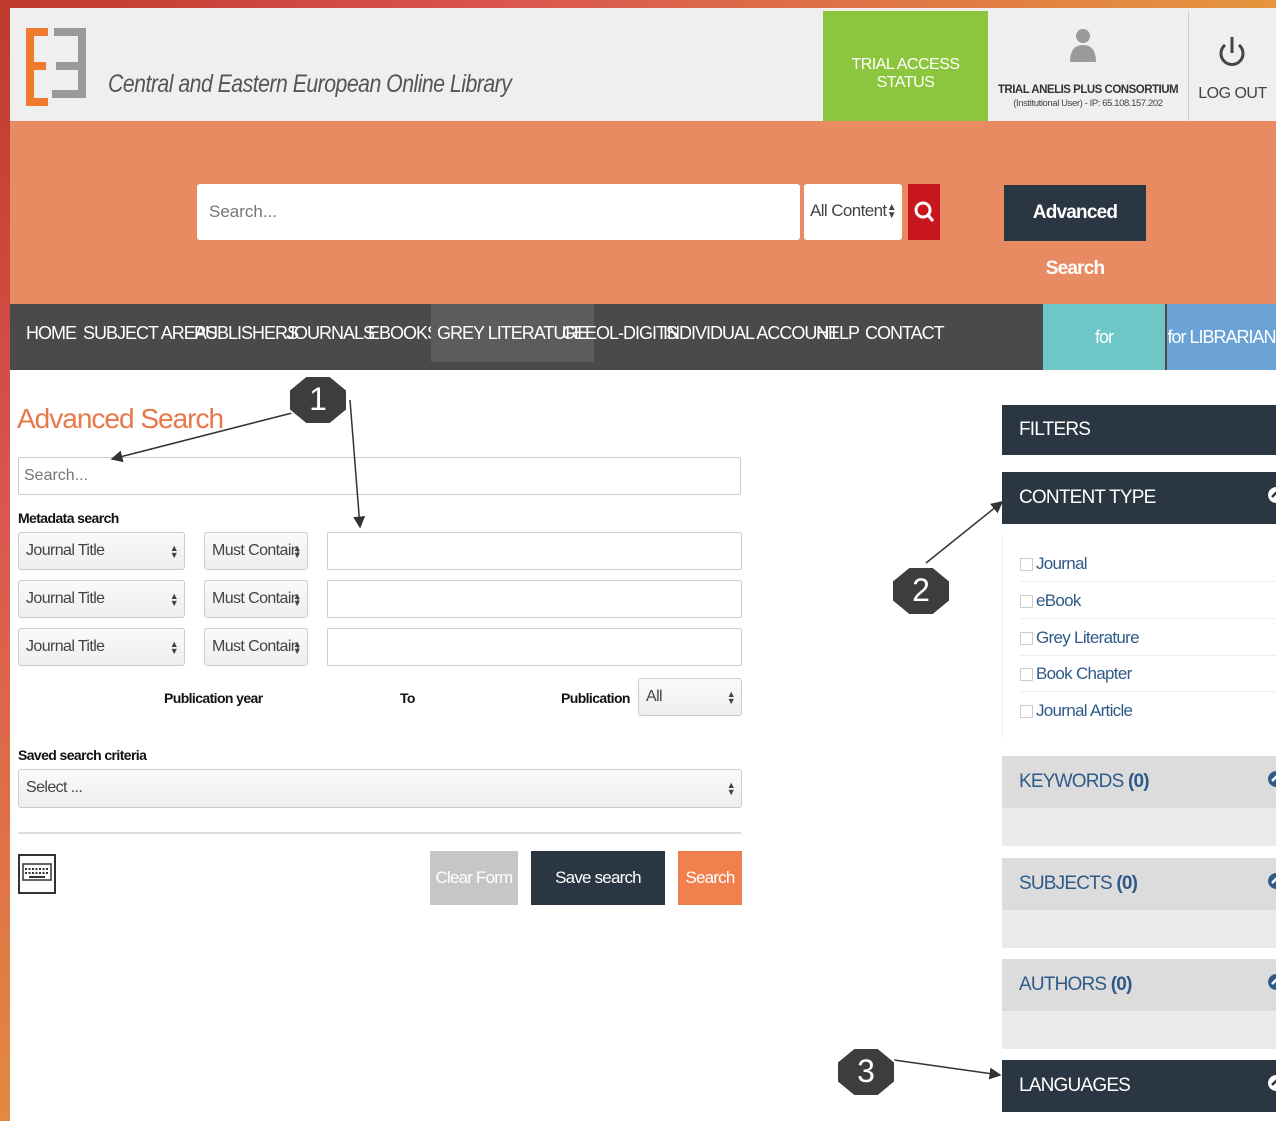 This screenshot has height=1121, width=1276. Describe the element at coordinates (848, 210) in the screenshot. I see `content-scope-value: All Content` at that location.